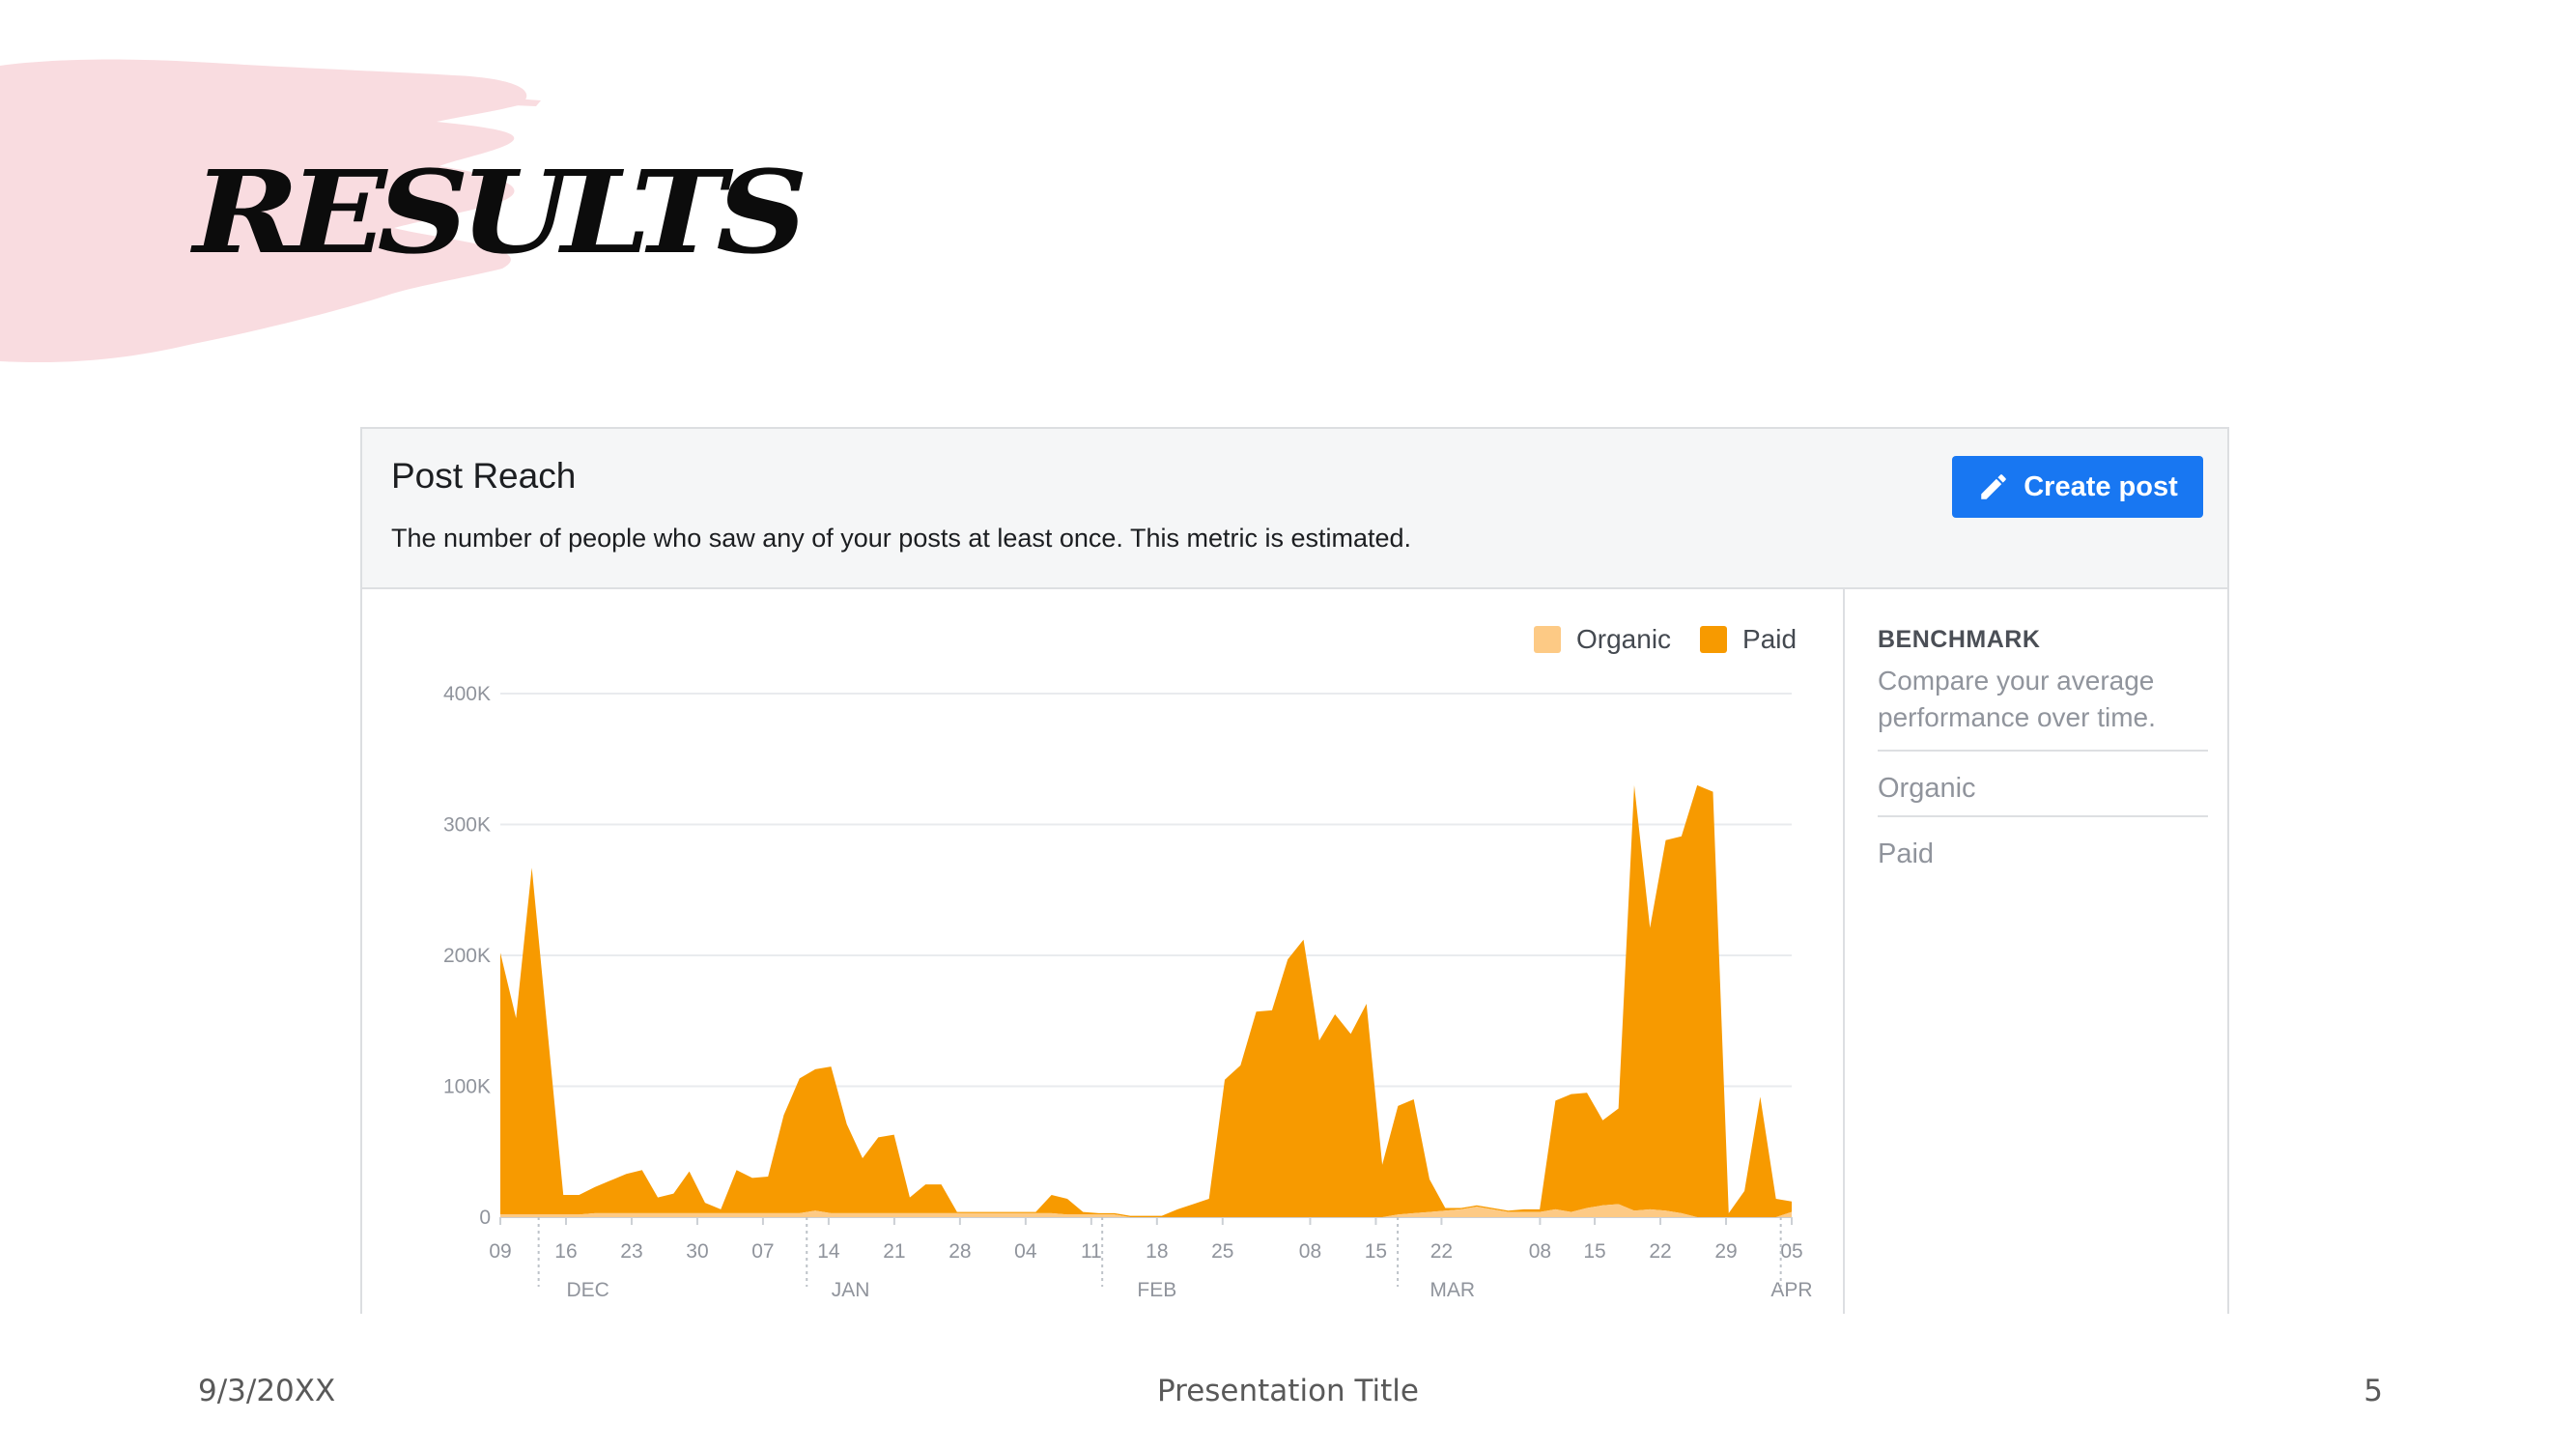 This screenshot has height=1449, width=2576. I want to click on x-tick-label: 23, so click(631, 1251).